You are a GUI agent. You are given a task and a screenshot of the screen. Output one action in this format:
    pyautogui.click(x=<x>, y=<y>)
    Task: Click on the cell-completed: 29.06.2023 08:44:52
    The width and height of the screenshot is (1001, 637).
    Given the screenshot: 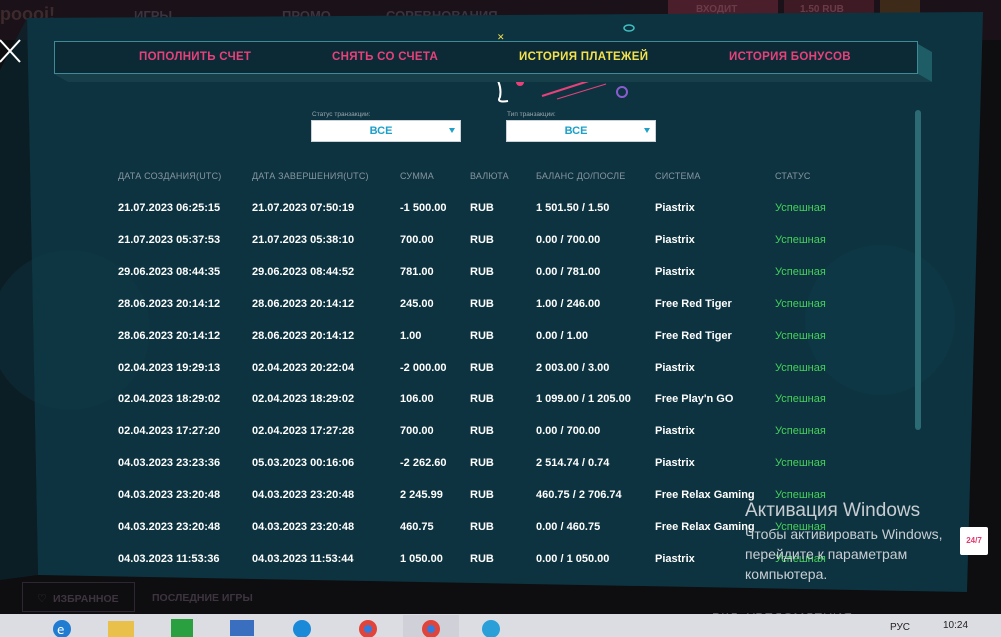 What is the action you would take?
    pyautogui.click(x=303, y=271)
    